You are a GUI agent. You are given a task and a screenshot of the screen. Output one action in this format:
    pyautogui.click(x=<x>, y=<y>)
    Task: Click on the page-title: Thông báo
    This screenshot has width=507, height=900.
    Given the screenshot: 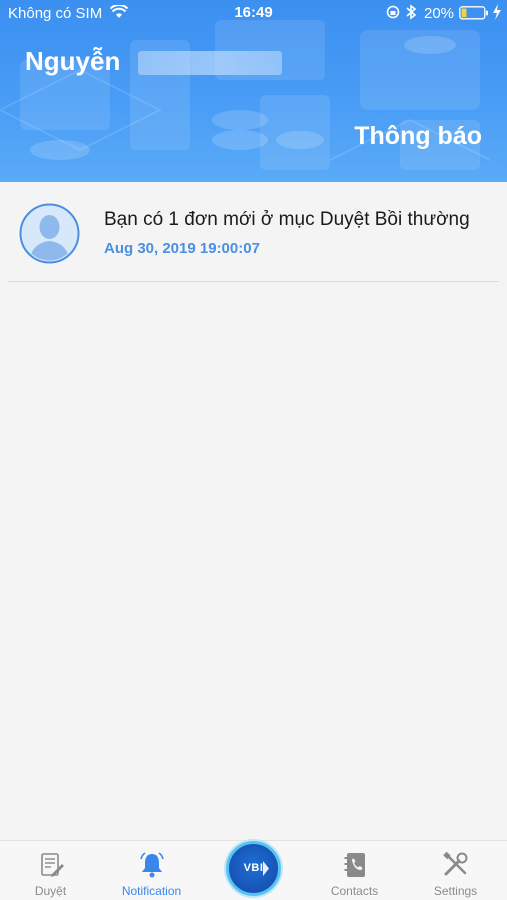 What is the action you would take?
    pyautogui.click(x=418, y=136)
    